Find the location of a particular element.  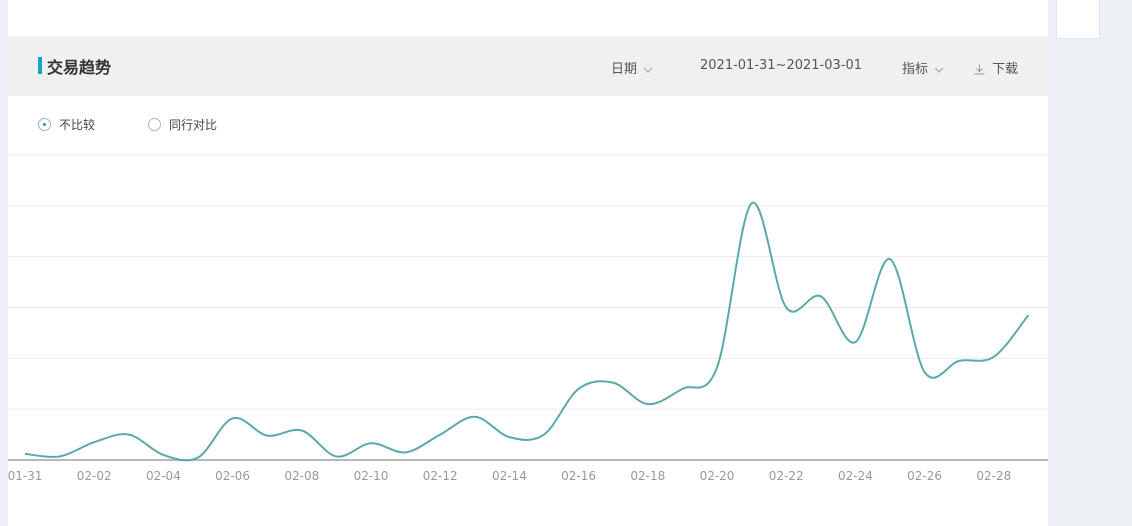

x-tick-label: 02-28 is located at coordinates (993, 476).